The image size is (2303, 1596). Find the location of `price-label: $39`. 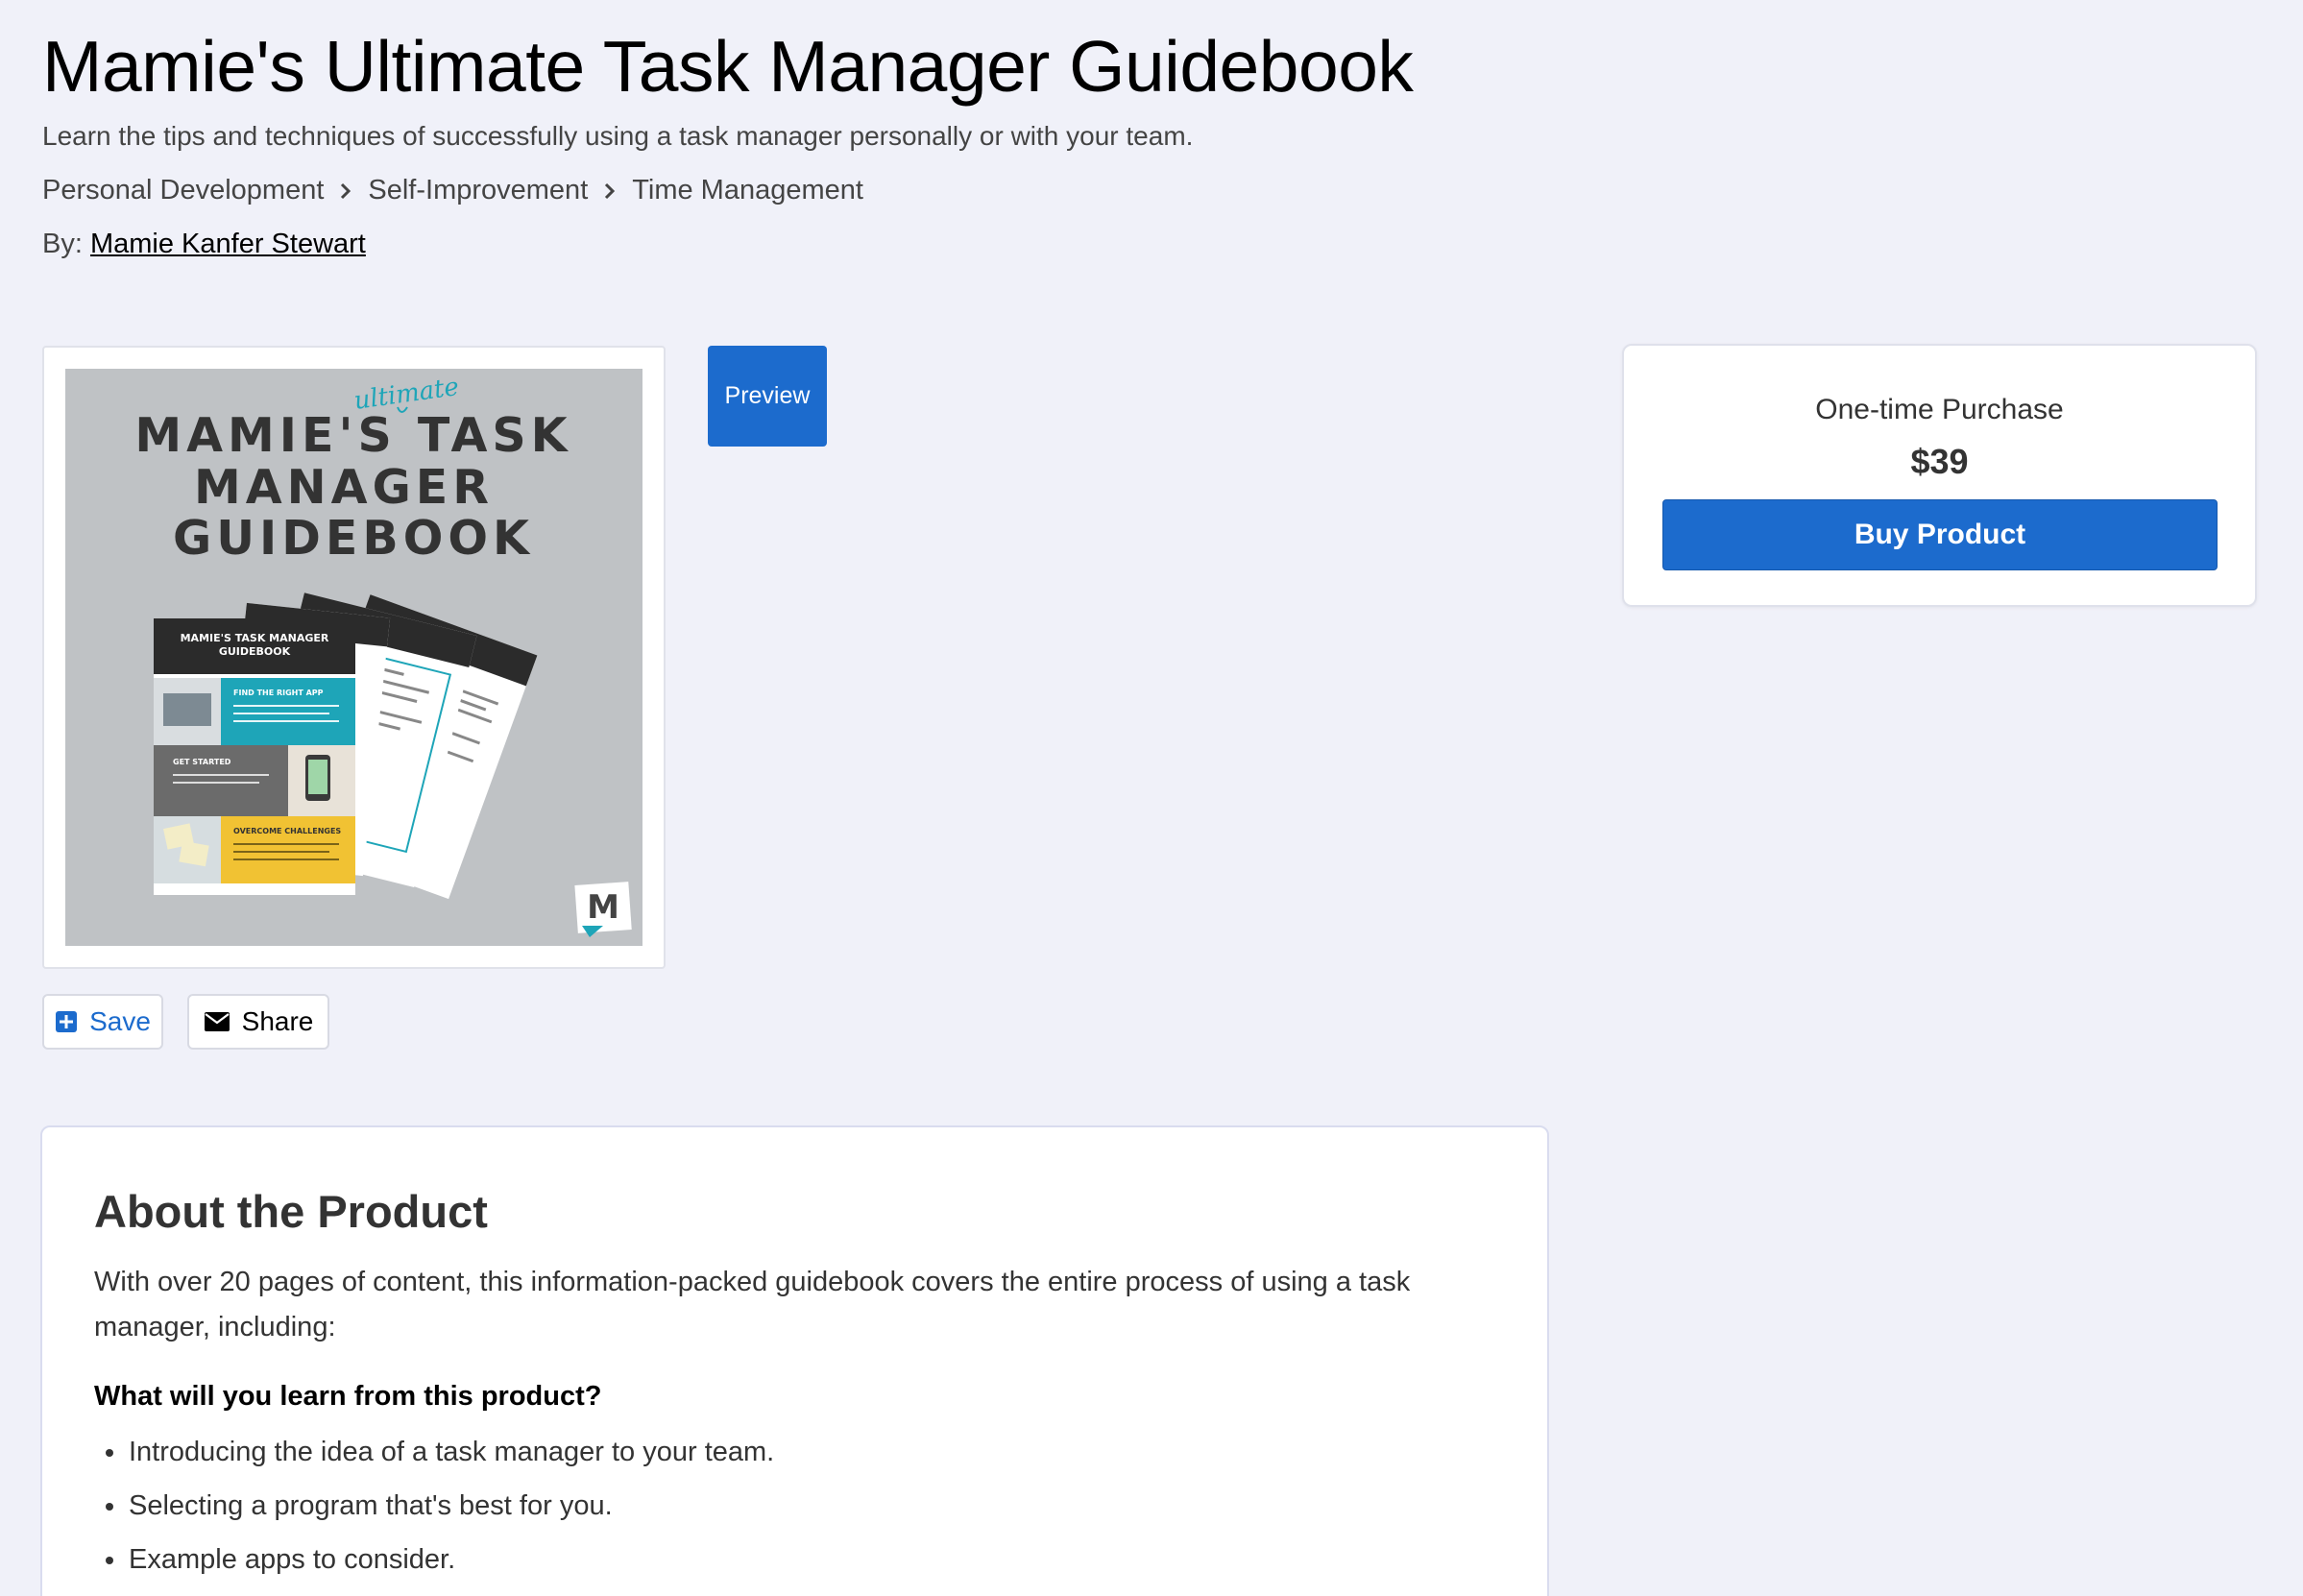

price-label: $39 is located at coordinates (1939, 461).